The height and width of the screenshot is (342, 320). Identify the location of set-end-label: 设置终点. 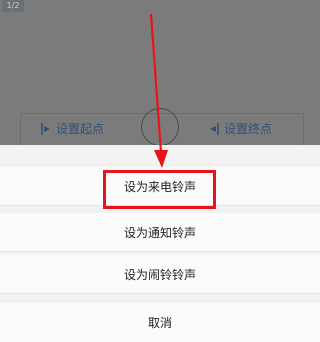
(248, 129).